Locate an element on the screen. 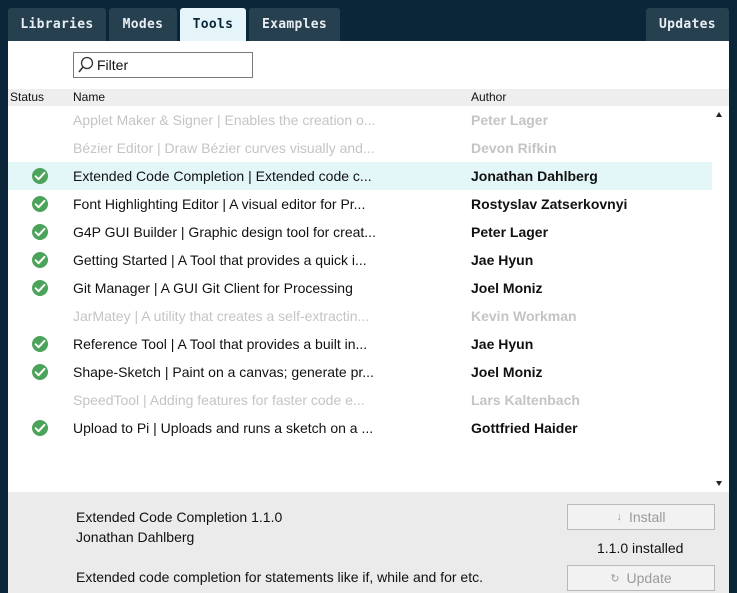 The image size is (737, 593). tab-modes: Modes is located at coordinates (143, 24).